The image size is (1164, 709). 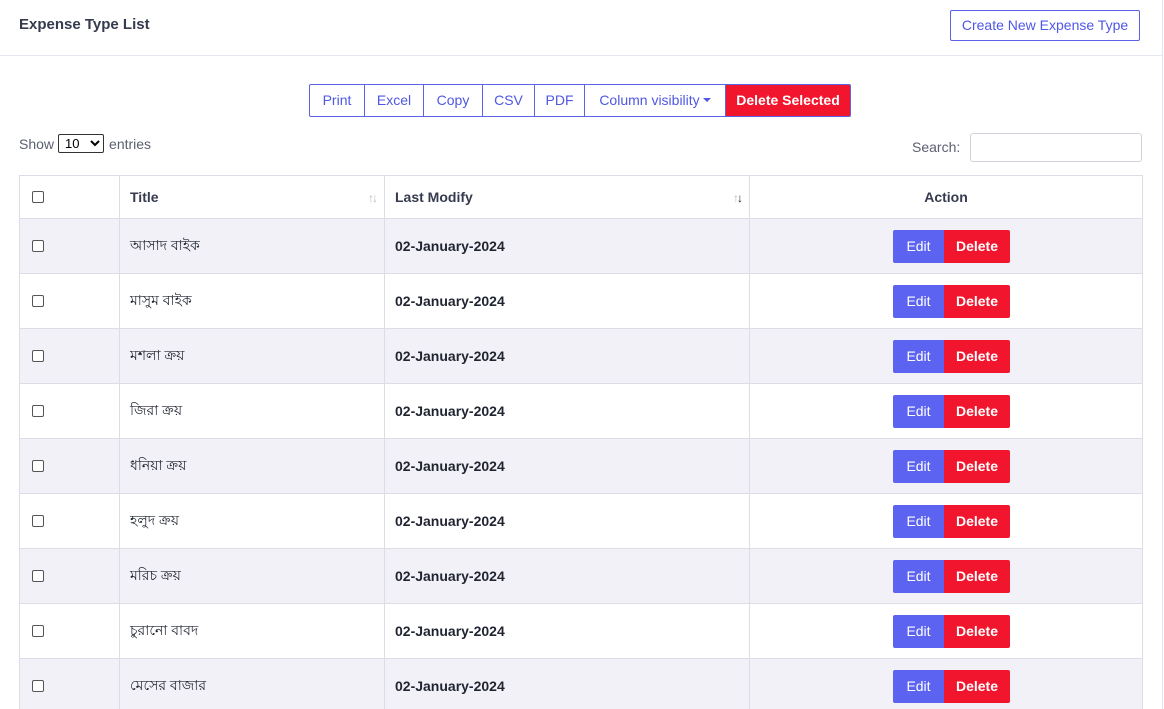 I want to click on title-cell: ধনিয়া ক্রয়, so click(x=252, y=466).